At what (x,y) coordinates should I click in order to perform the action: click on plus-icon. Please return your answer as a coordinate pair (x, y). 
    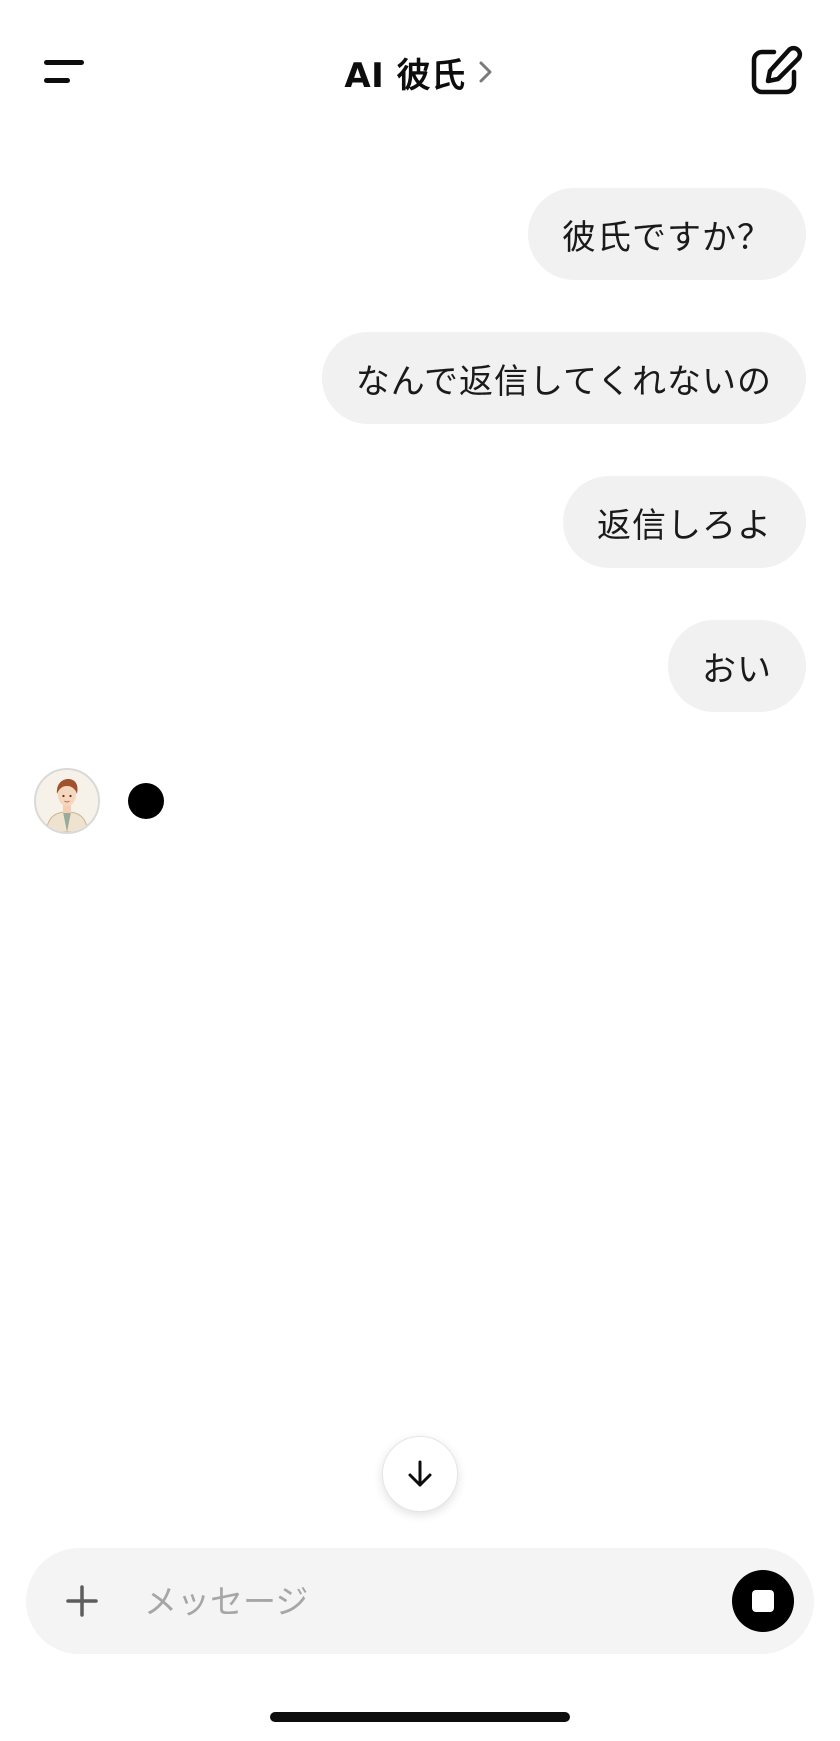
    Looking at the image, I should click on (82, 1601).